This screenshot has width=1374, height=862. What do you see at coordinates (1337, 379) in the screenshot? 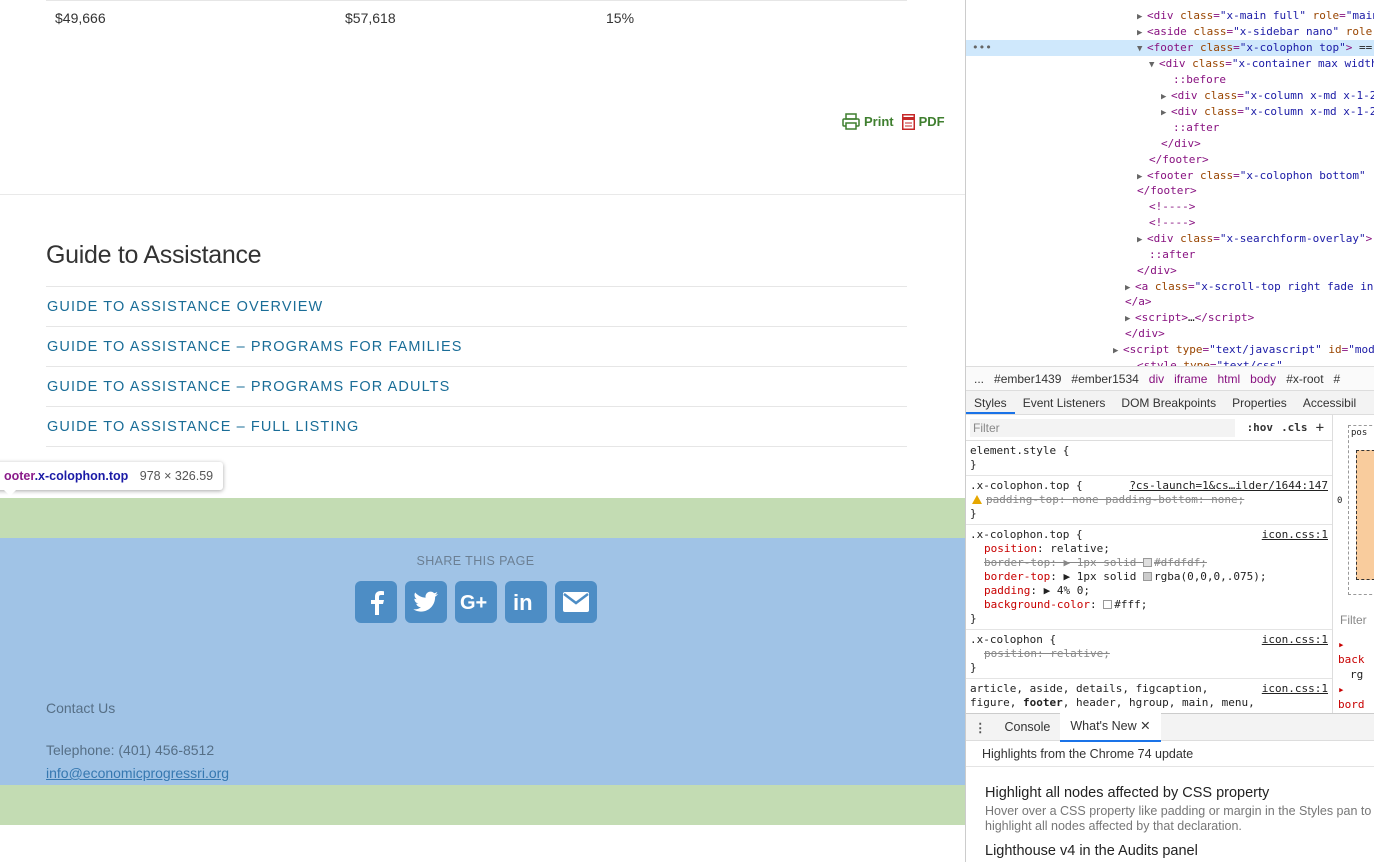
I see `breadcrumb-item: #` at bounding box center [1337, 379].